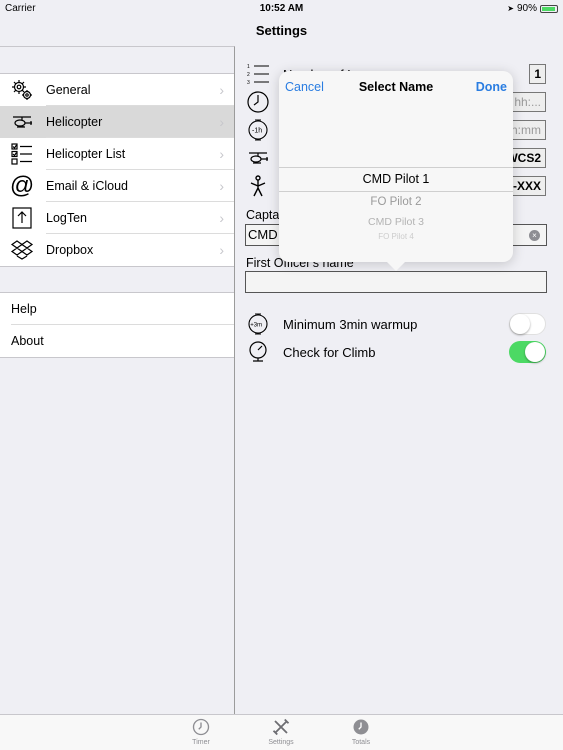 This screenshot has width=563, height=750. Describe the element at coordinates (527, 324) in the screenshot. I see `warmup-toggle` at that location.